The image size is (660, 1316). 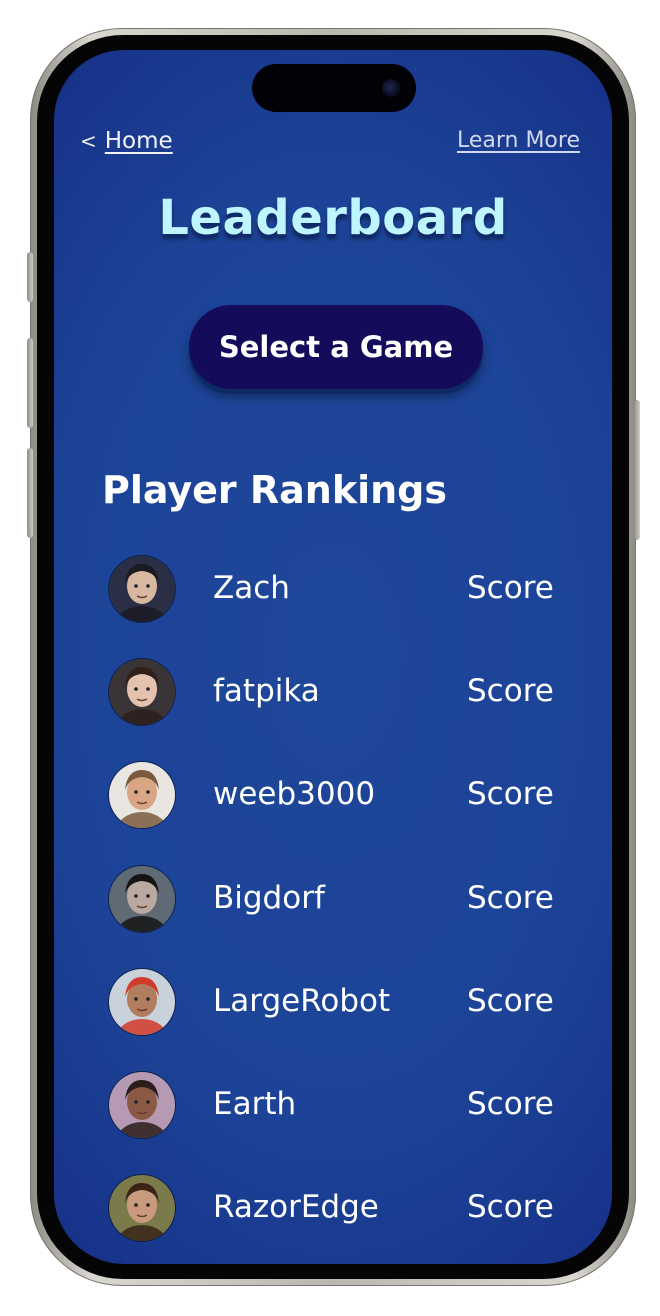 I want to click on player-name: weeb3000, so click(x=294, y=794).